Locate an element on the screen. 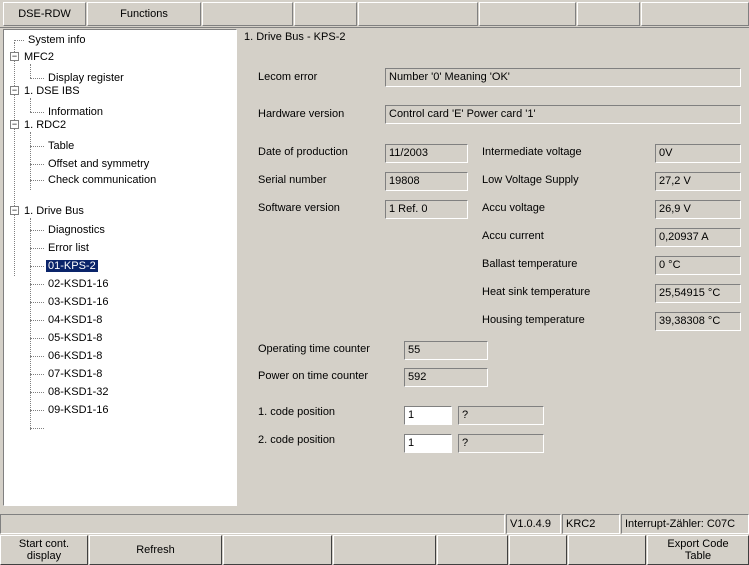  tree-item-mfc2: MFC2 is located at coordinates (39, 57).